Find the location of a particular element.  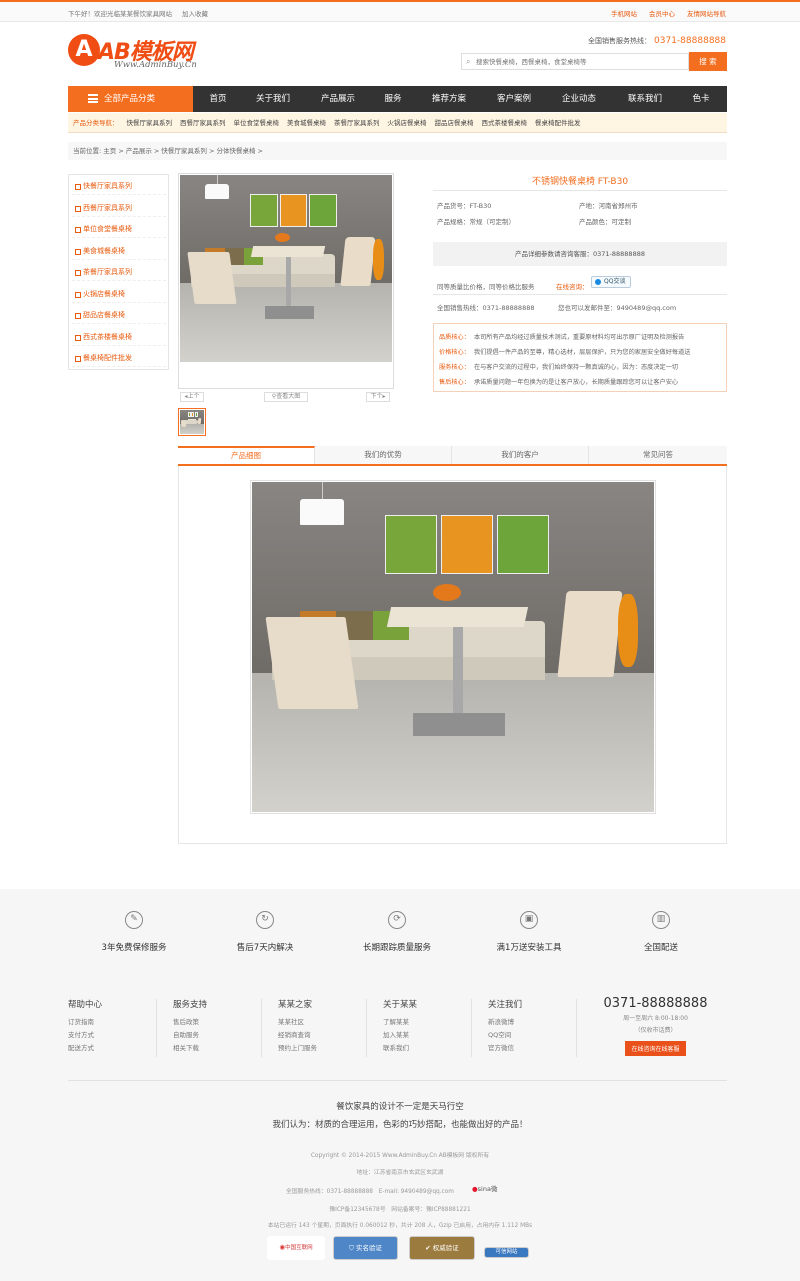

tab-advantages: 我们的优势 is located at coordinates (383, 455).